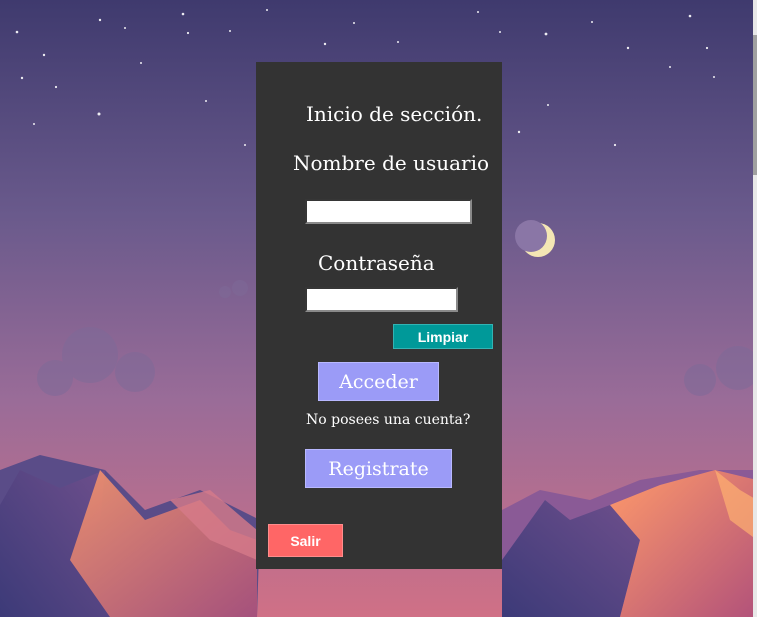  I want to click on login-button: Acceder, so click(378, 381).